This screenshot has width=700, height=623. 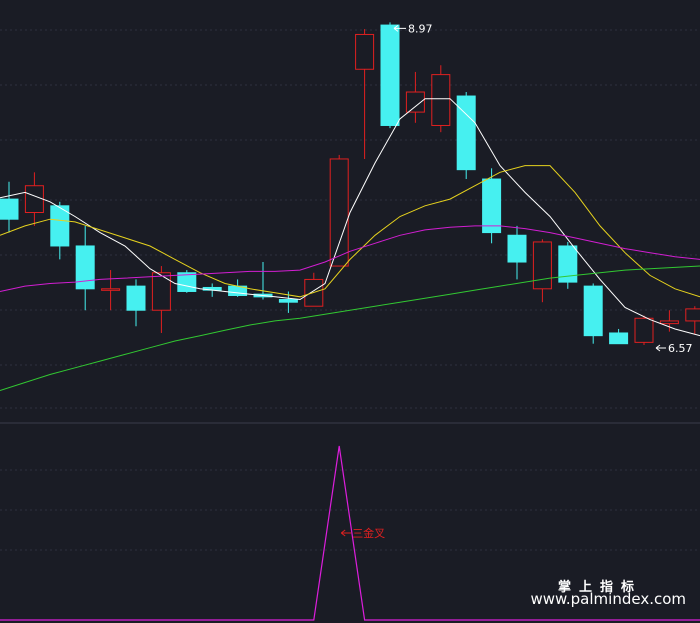 What do you see at coordinates (680, 348) in the screenshot?
I see `low-price-label: 6.57` at bounding box center [680, 348].